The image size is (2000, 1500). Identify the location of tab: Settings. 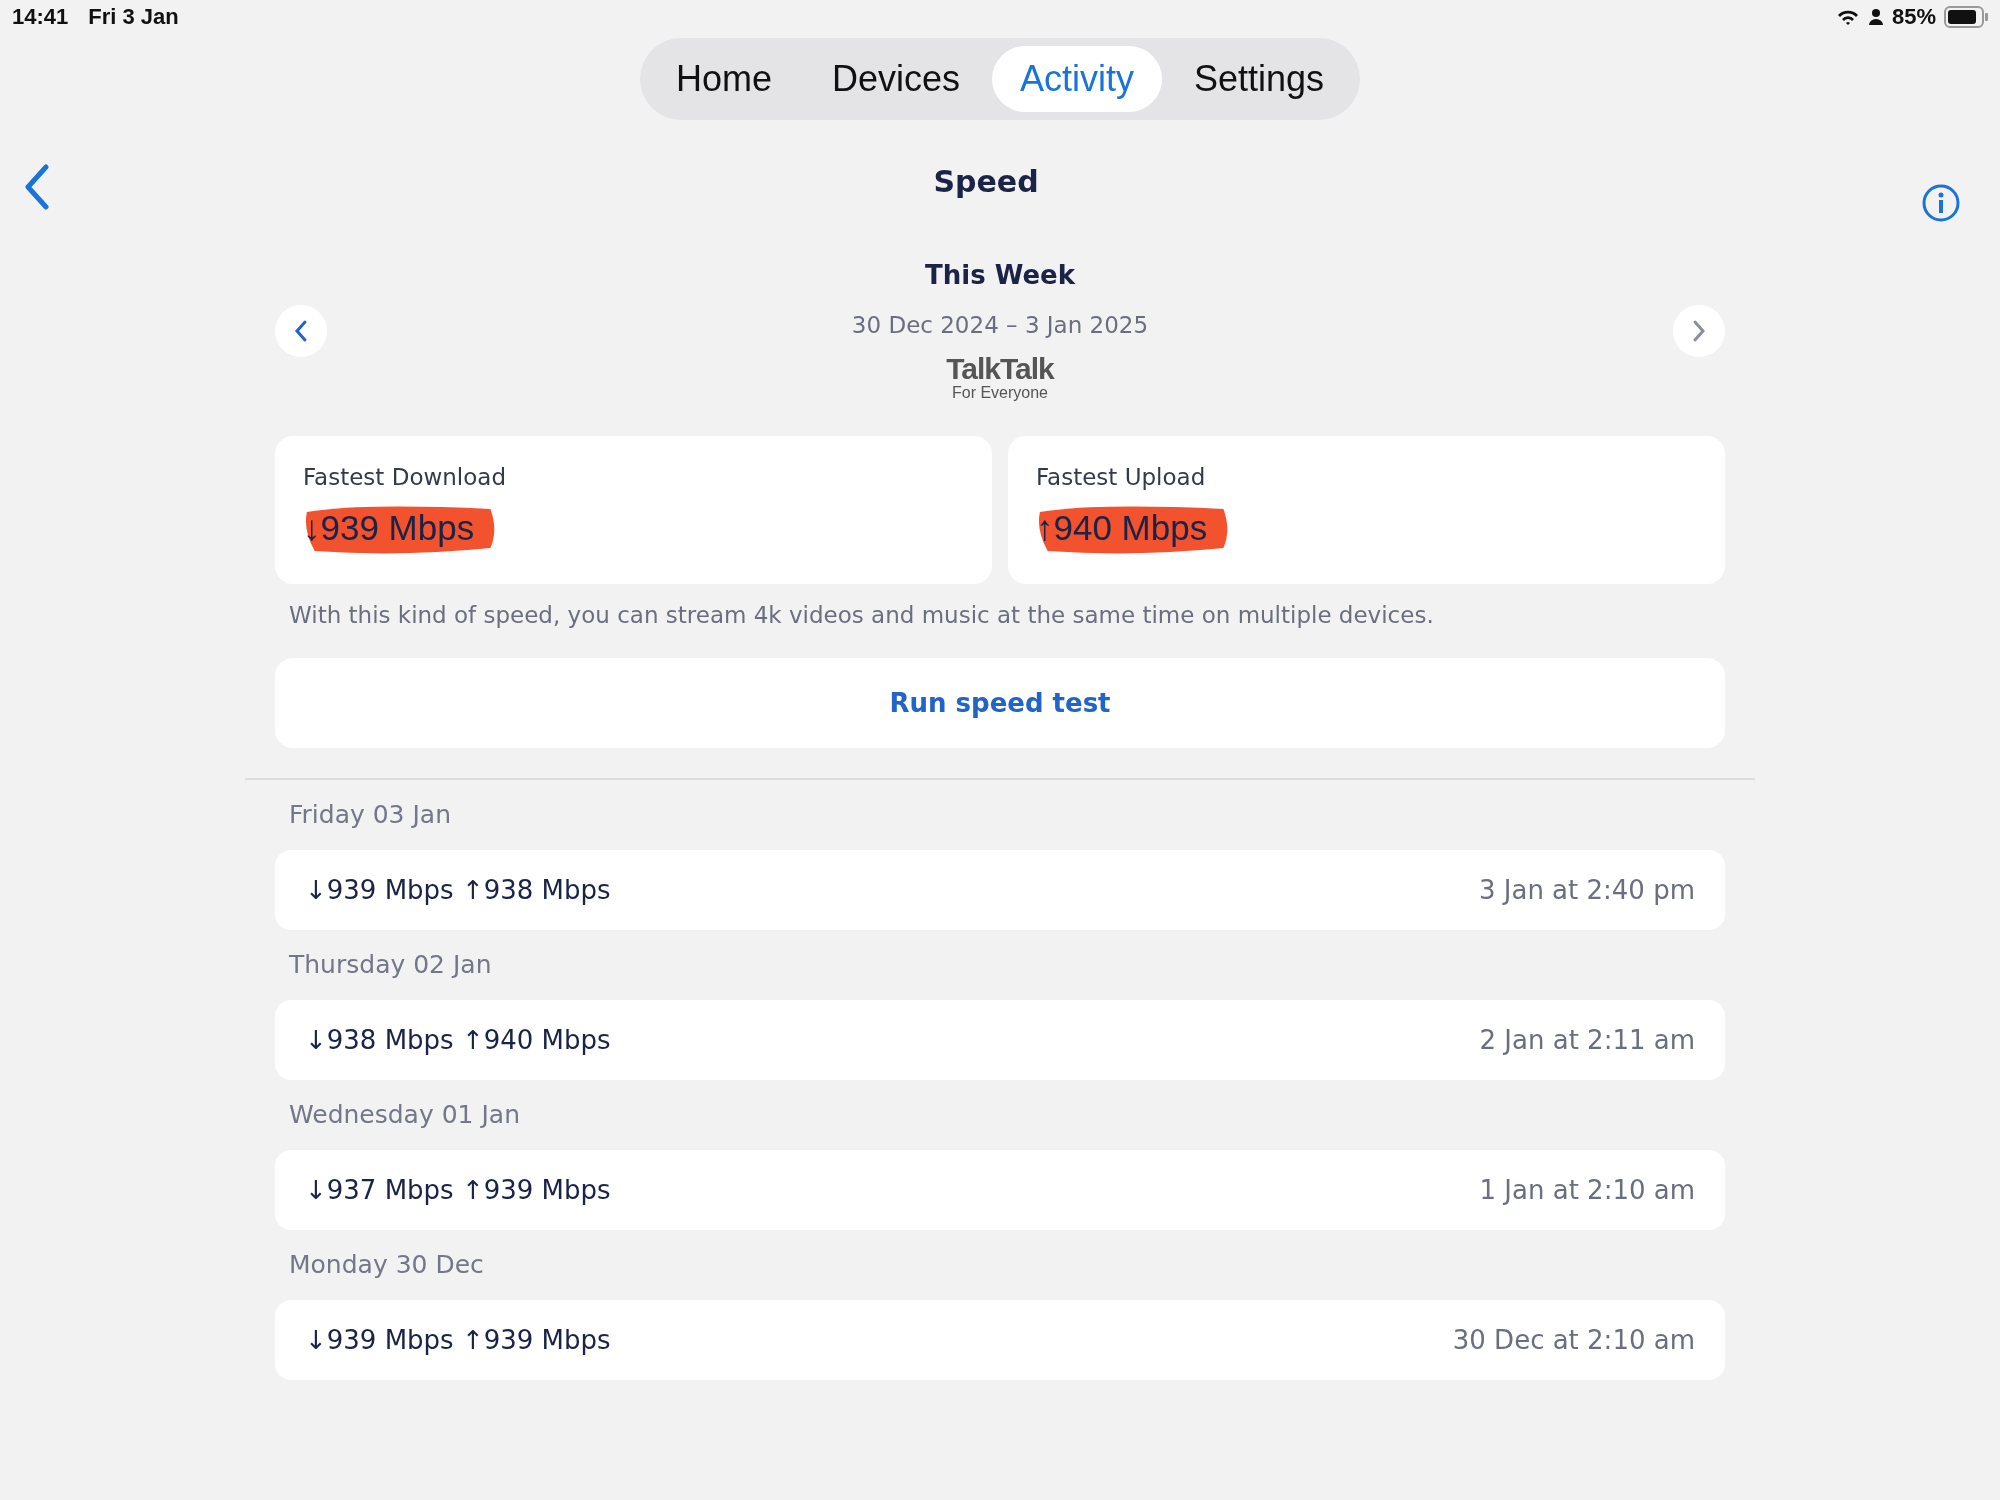
(1259, 79).